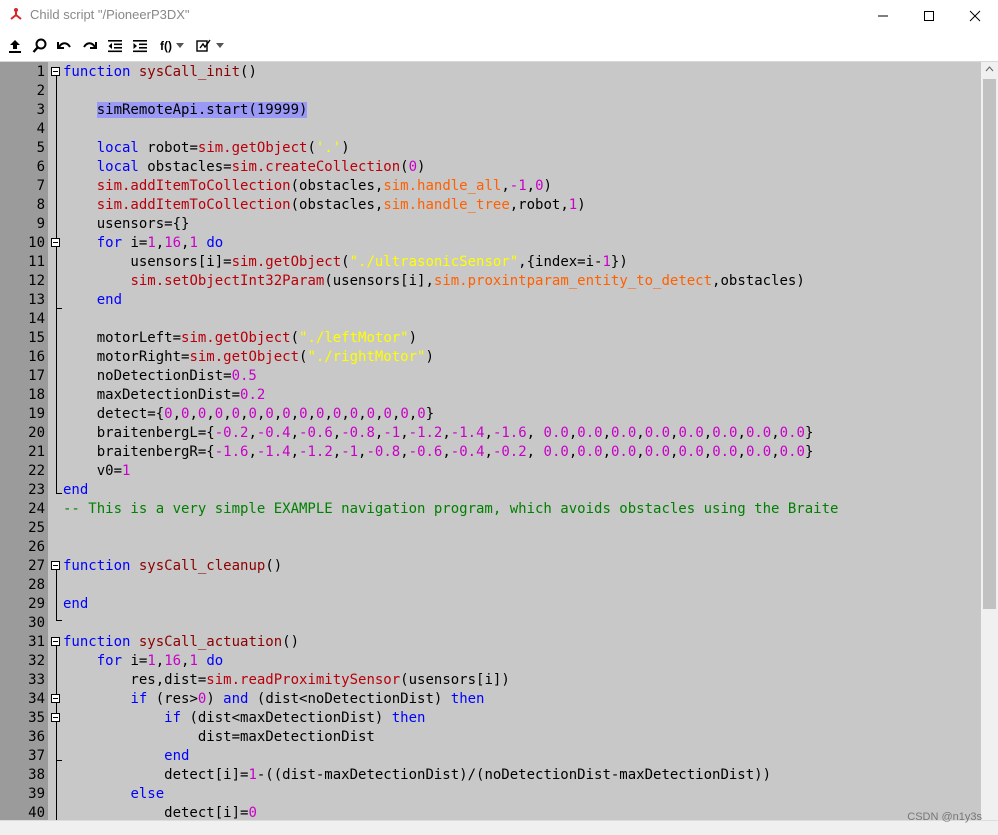 The width and height of the screenshot is (998, 835). I want to click on scrollbar-thumb, so click(989, 344).